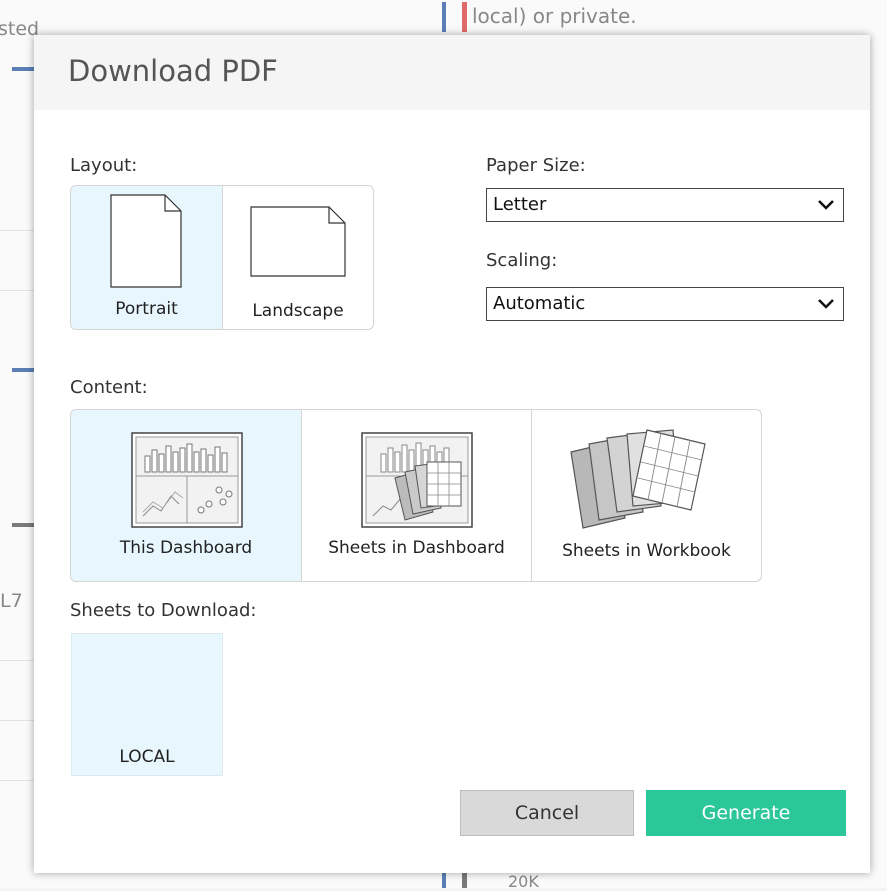 The image size is (887, 891). Describe the element at coordinates (147, 757) in the screenshot. I see `sheet-item-label: LOCAL` at that location.